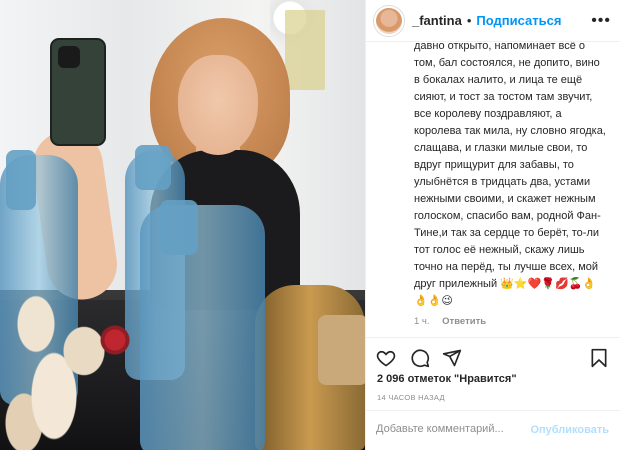 The height and width of the screenshot is (450, 620). What do you see at coordinates (78, 92) in the screenshot?
I see `phone-in-hand` at bounding box center [78, 92].